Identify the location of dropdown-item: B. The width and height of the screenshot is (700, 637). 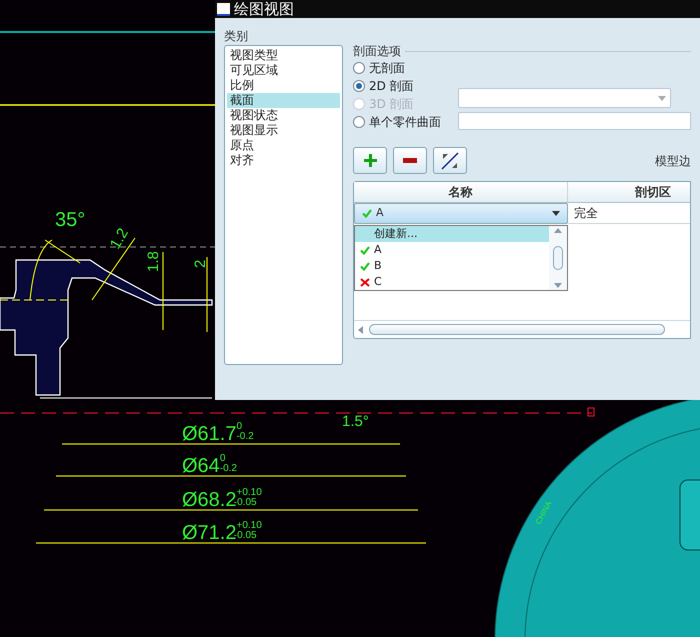
(452, 266).